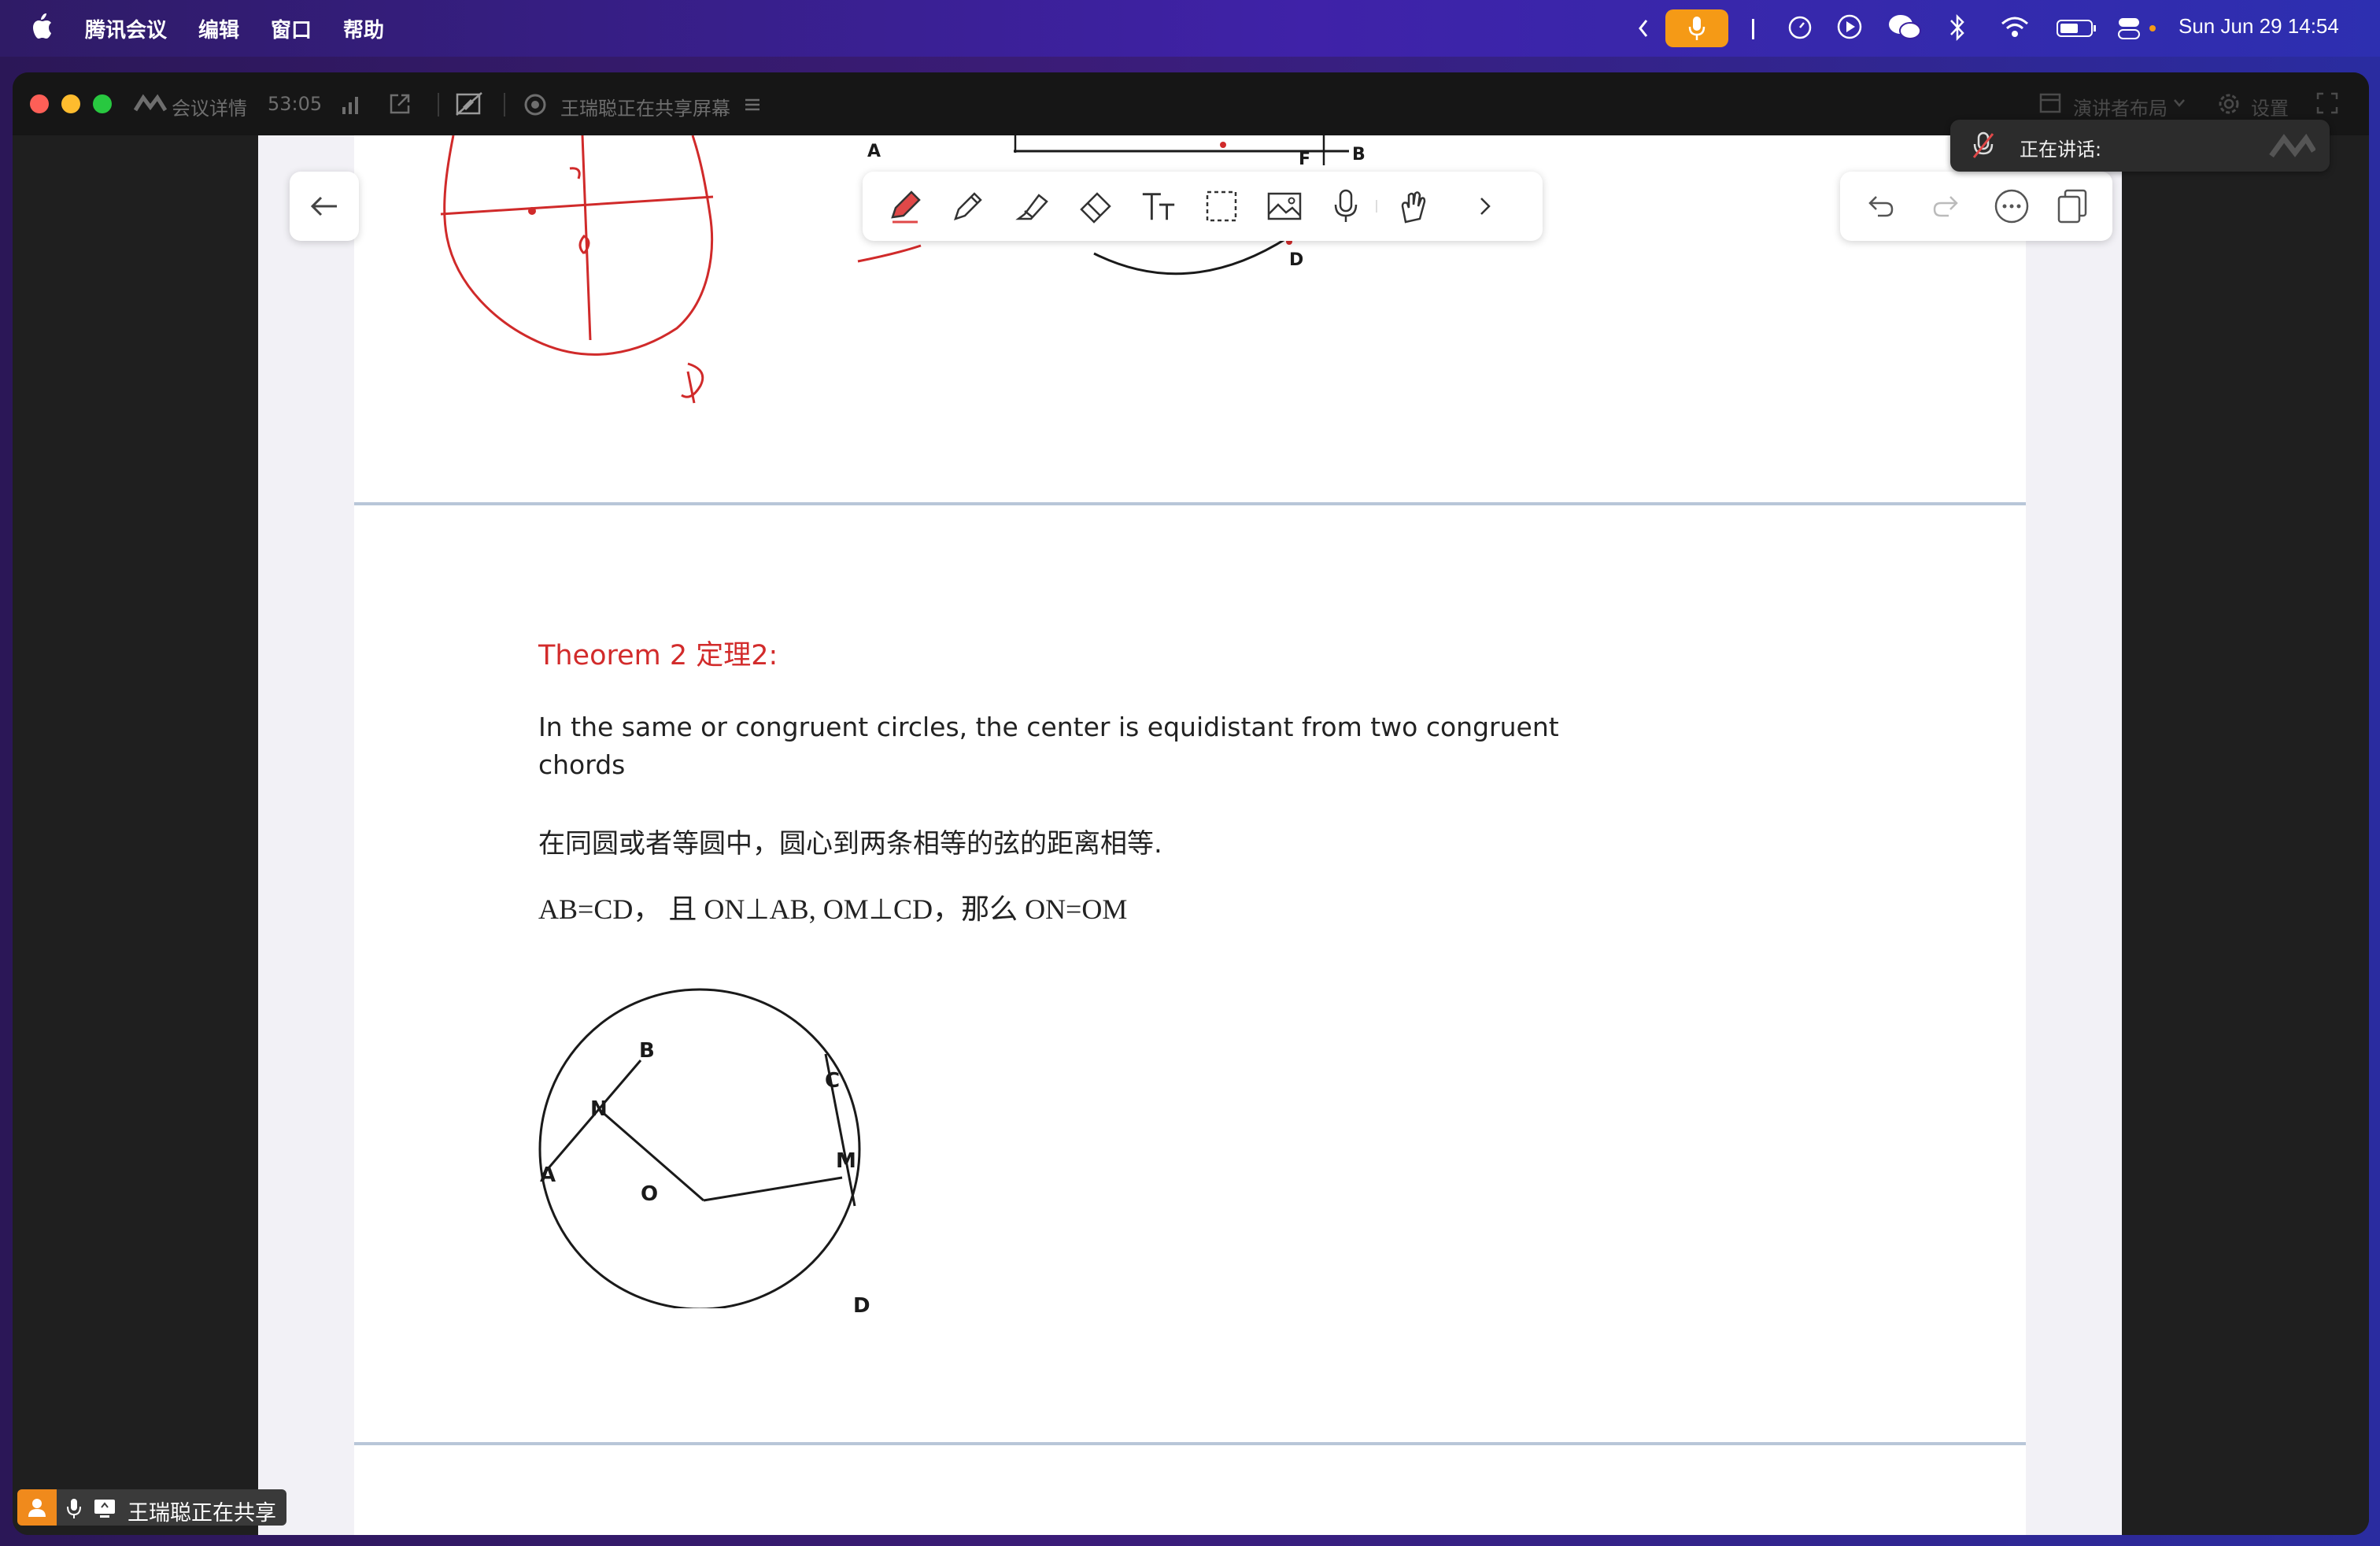 The height and width of the screenshot is (1546, 2380). What do you see at coordinates (861, 1306) in the screenshot?
I see `diagram-label-d: D` at bounding box center [861, 1306].